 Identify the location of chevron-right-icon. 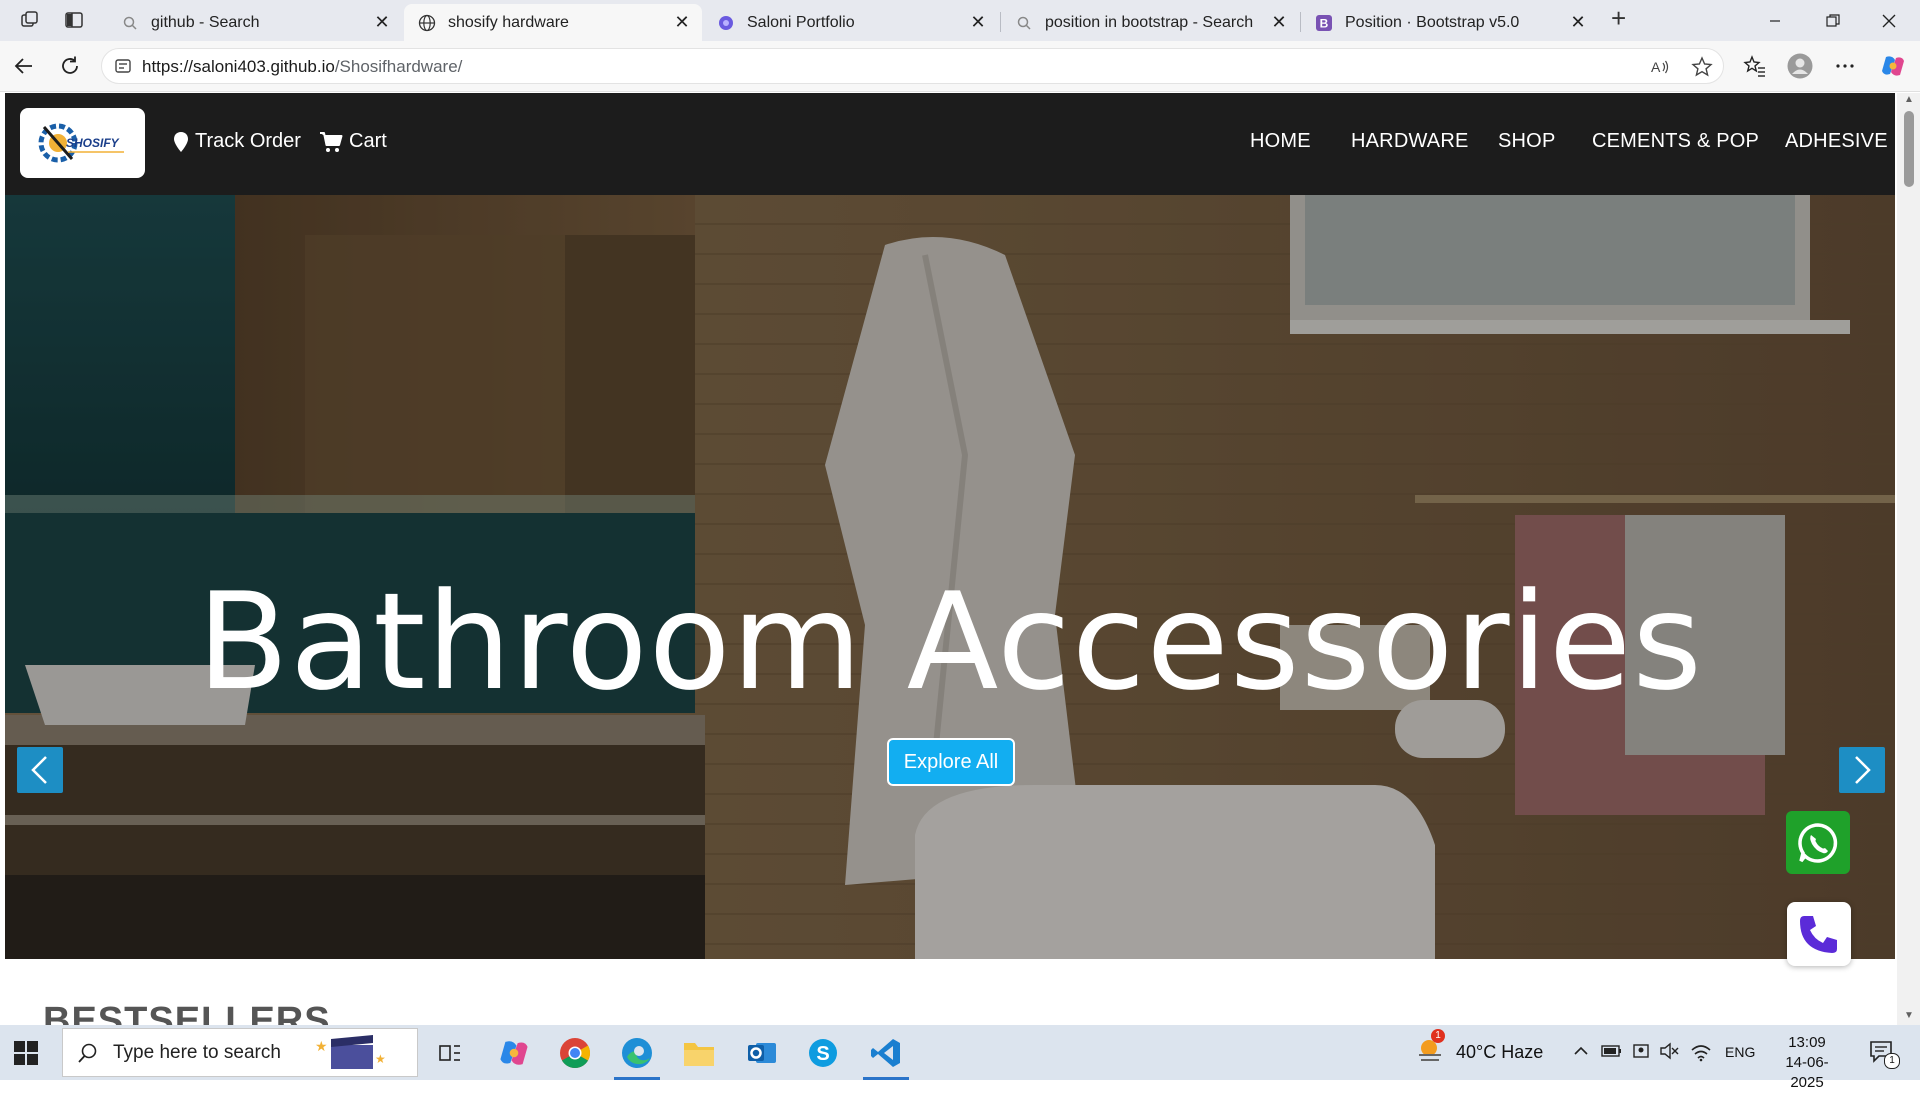
(1863, 770).